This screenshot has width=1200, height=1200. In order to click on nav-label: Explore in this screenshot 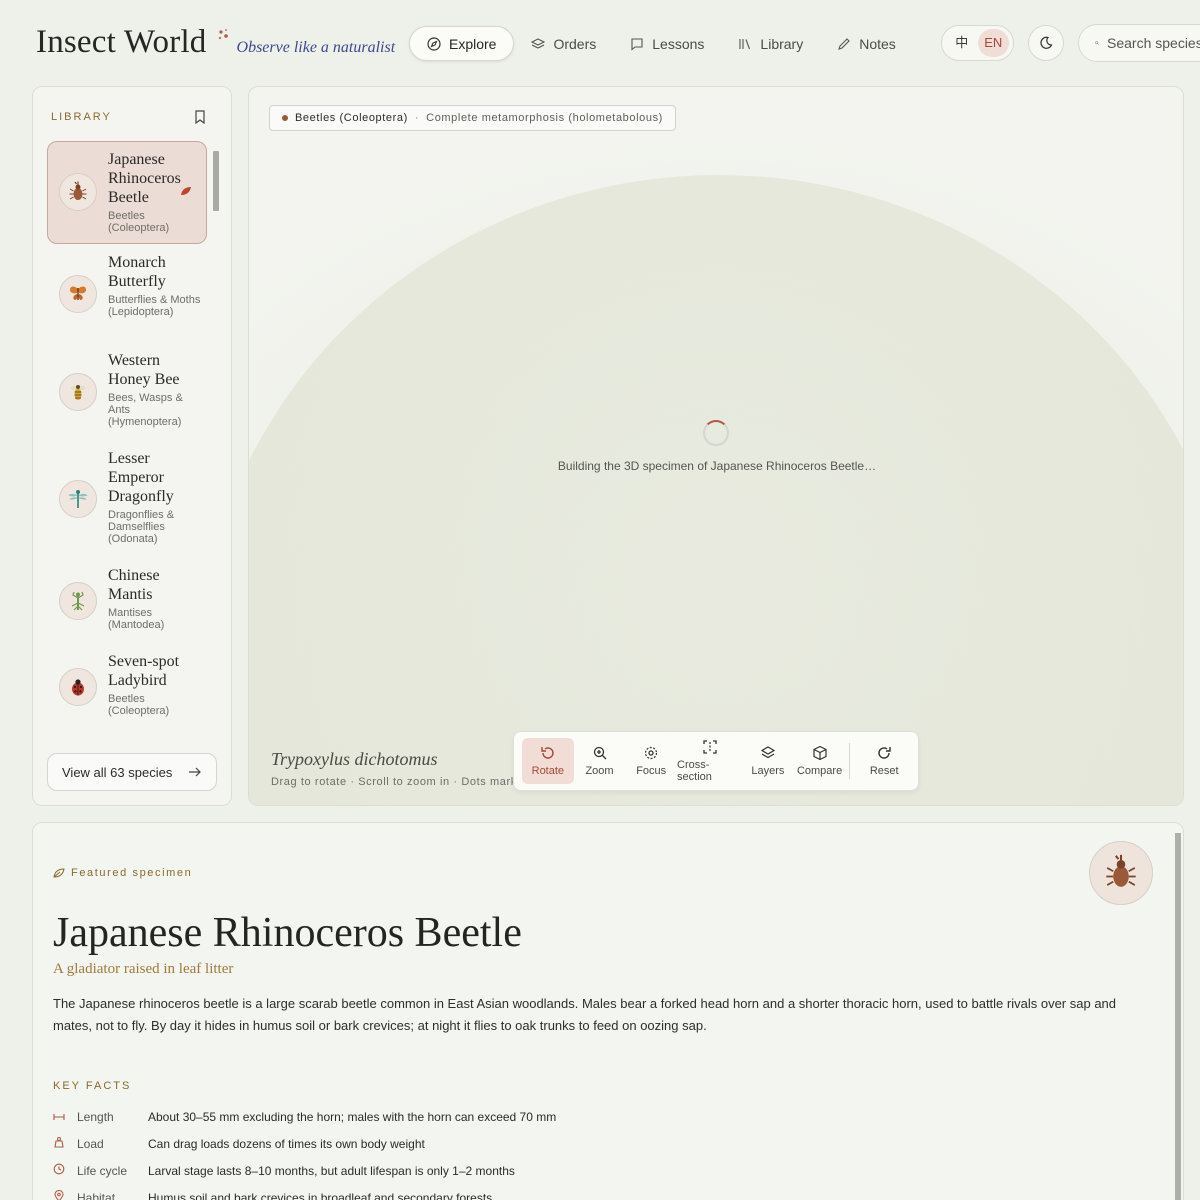, I will do `click(473, 43)`.